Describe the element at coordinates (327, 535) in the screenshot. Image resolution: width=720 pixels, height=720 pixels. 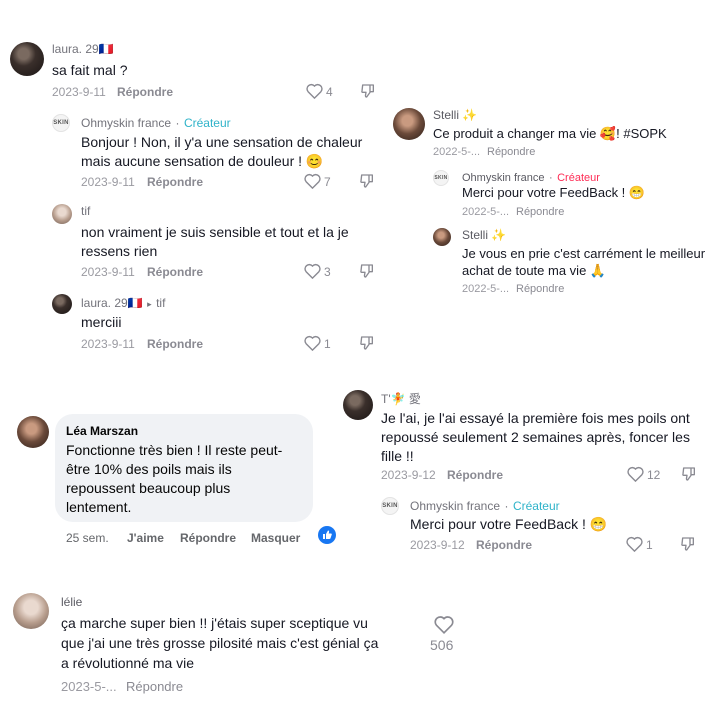
I see `thumbs-up-reaction-icon` at that location.